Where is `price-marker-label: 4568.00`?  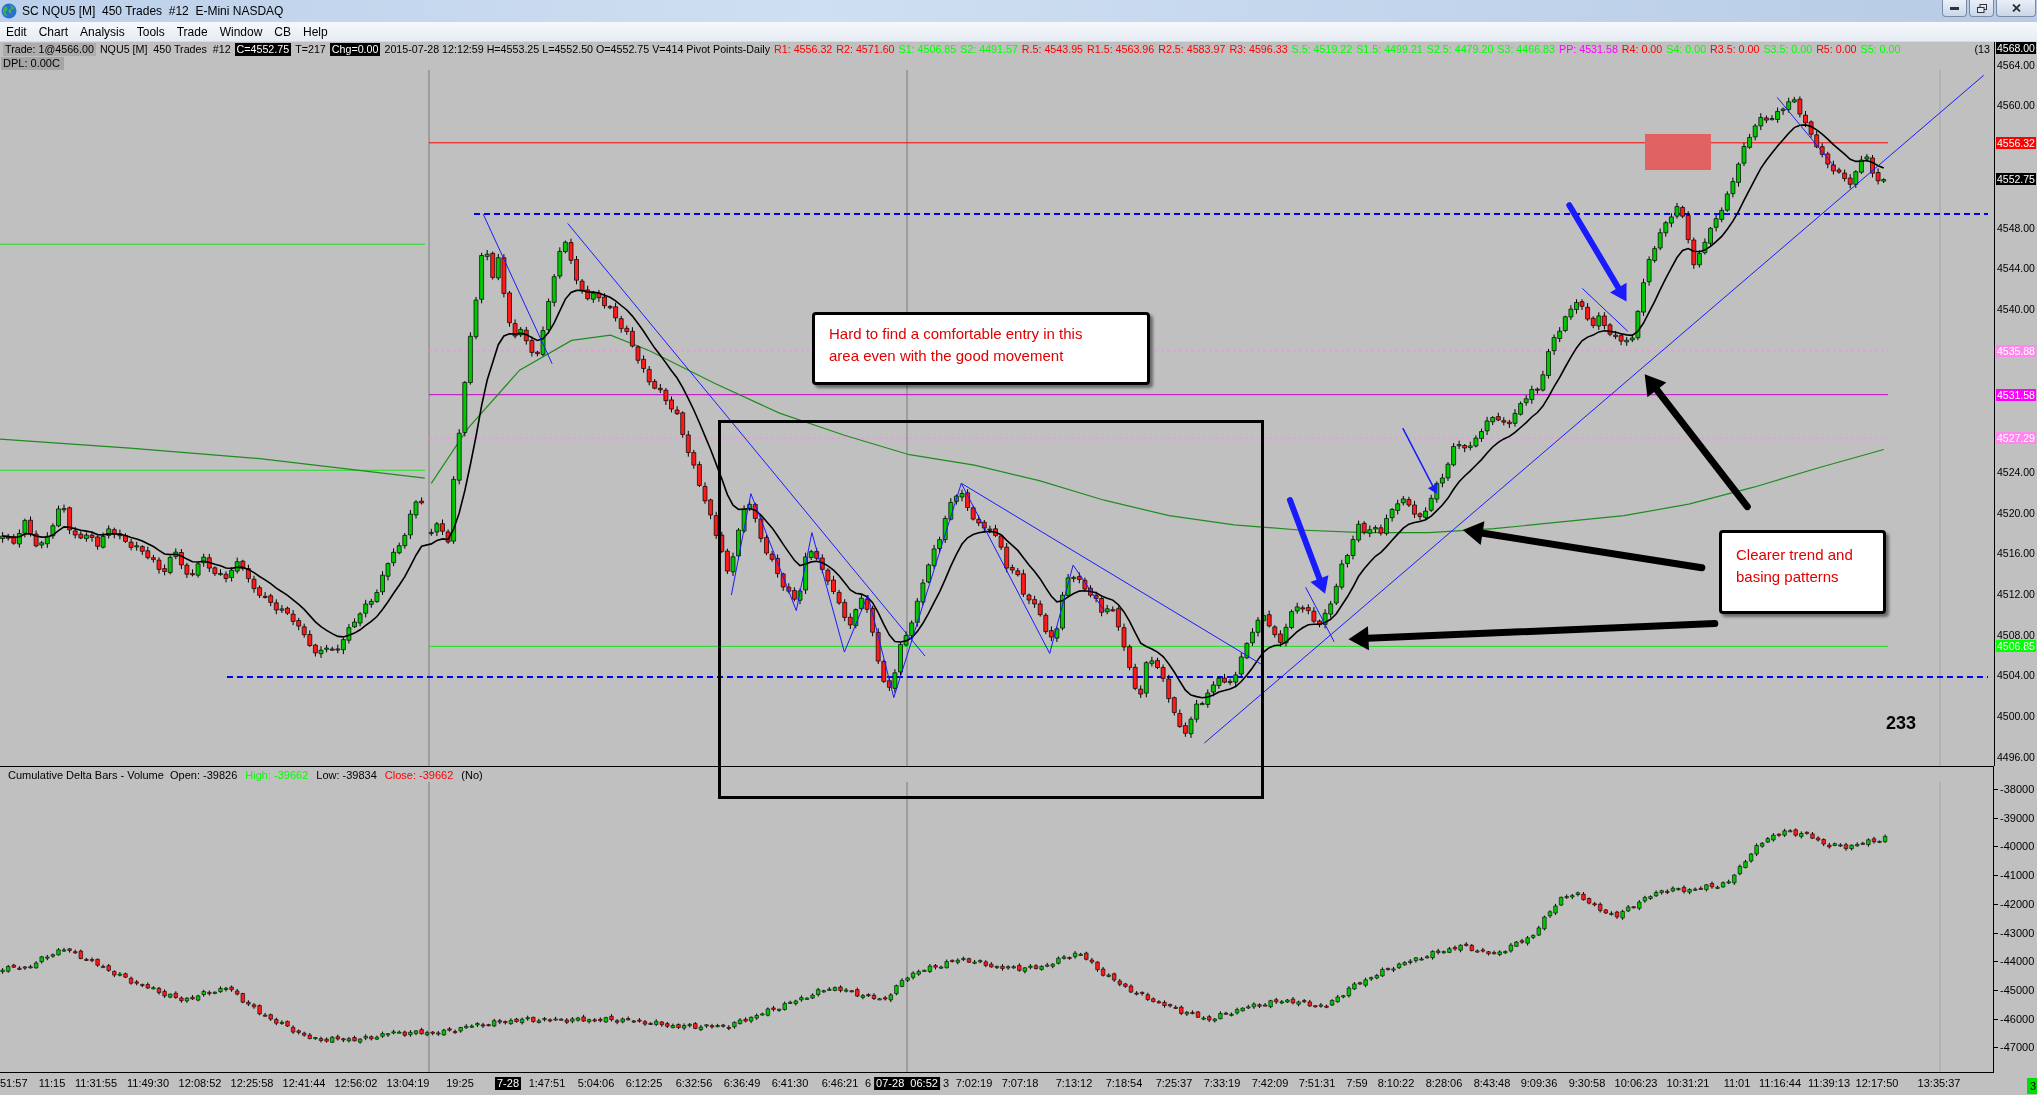
price-marker-label: 4568.00 is located at coordinates (2016, 48).